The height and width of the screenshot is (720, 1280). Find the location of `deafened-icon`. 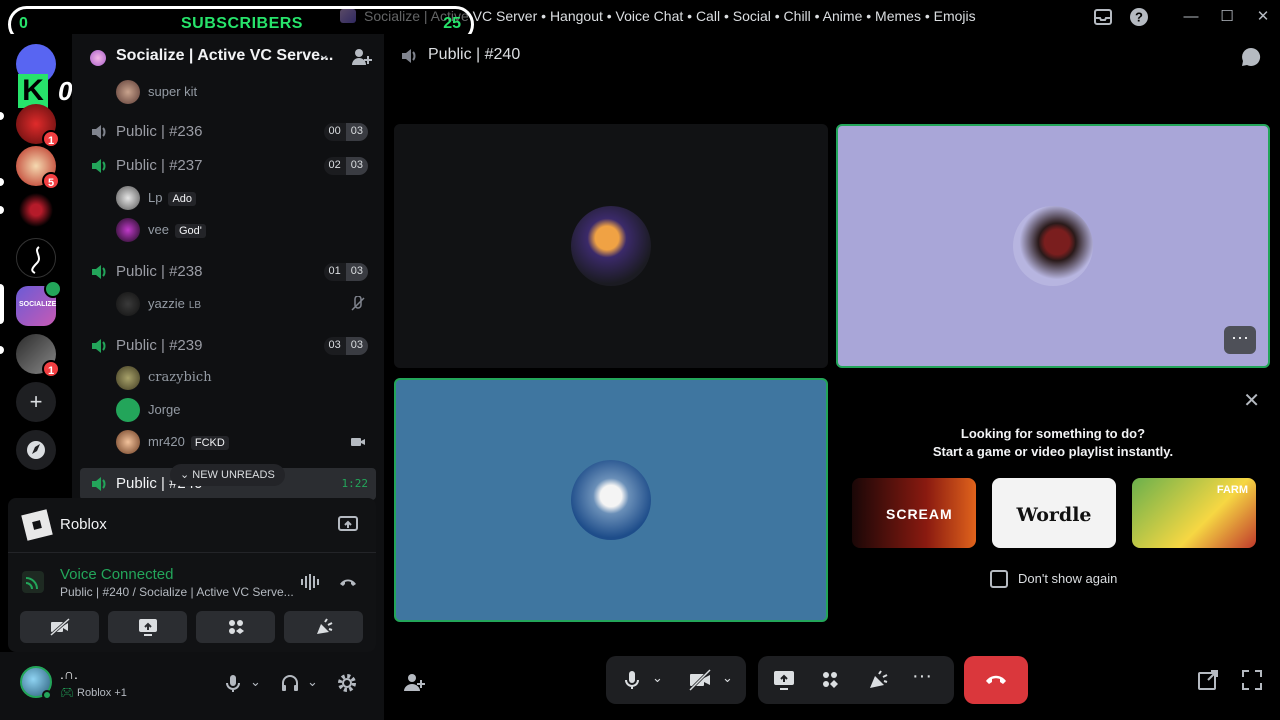

deafened-icon is located at coordinates (358, 303).